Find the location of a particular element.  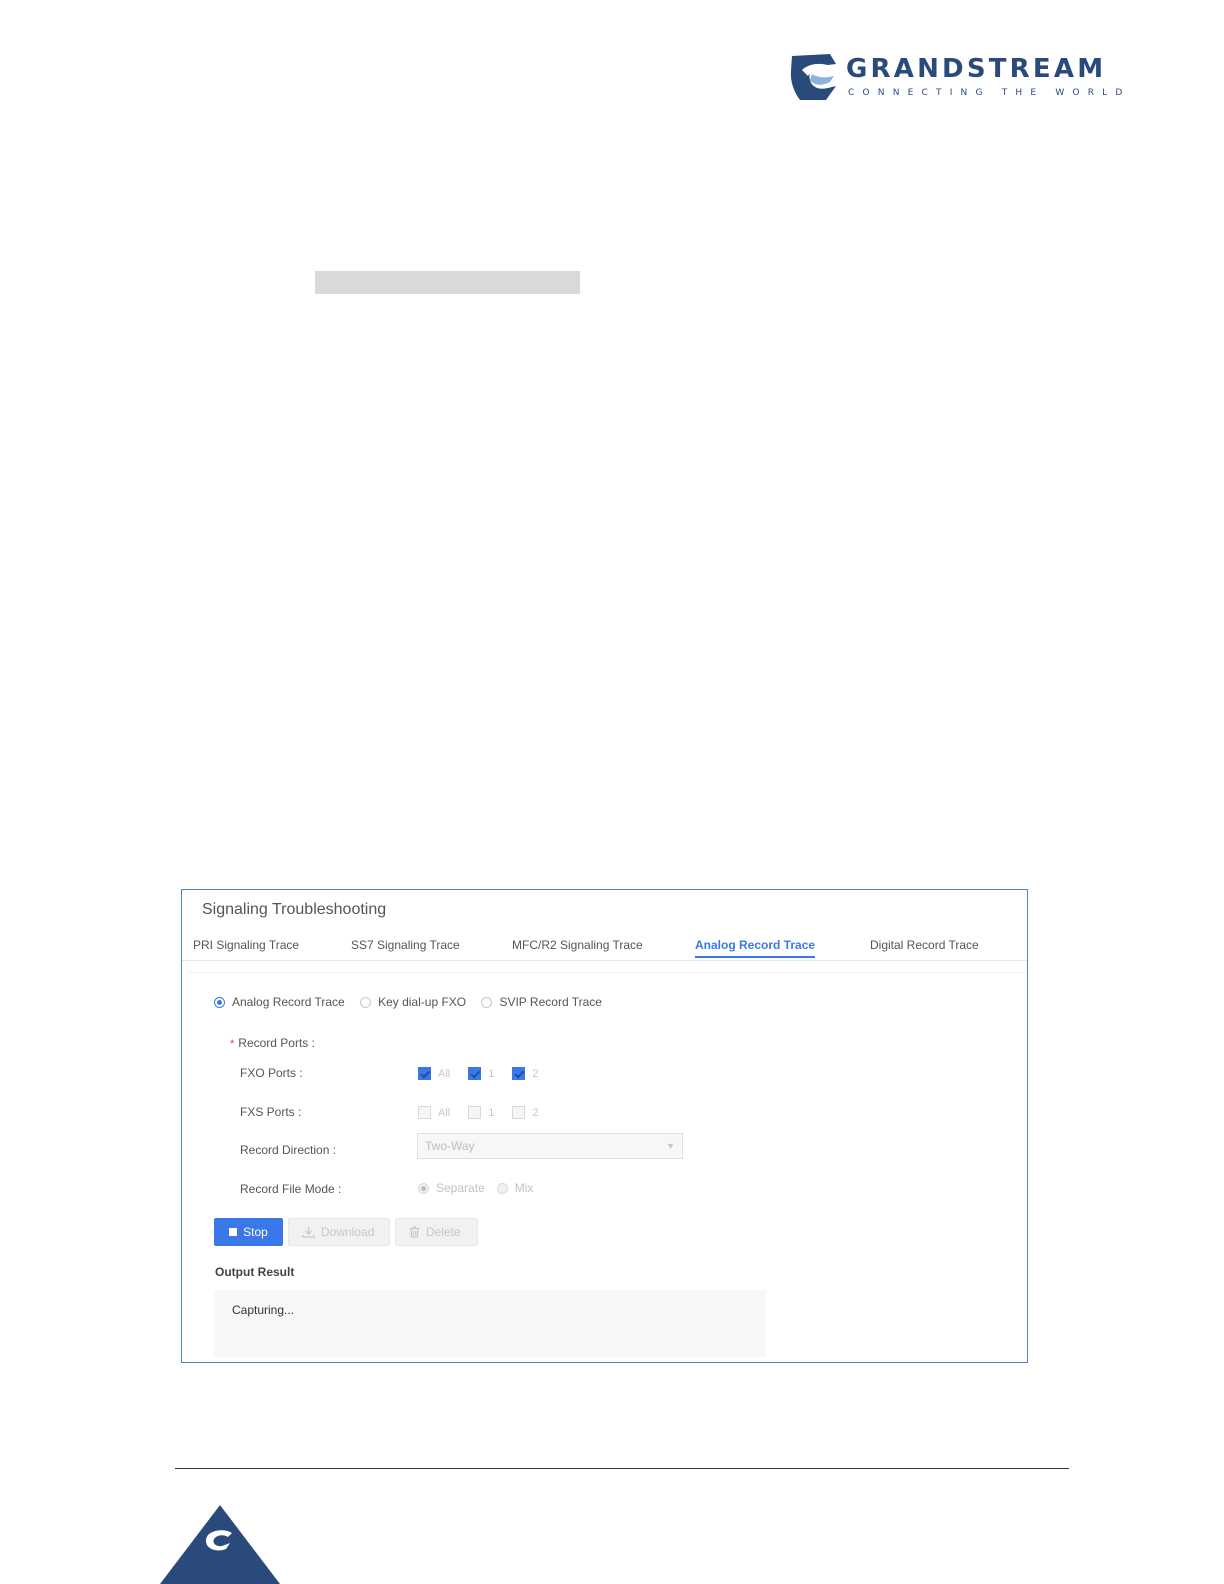

fxo-port-2-checkbox: 2 is located at coordinates (525, 1073).